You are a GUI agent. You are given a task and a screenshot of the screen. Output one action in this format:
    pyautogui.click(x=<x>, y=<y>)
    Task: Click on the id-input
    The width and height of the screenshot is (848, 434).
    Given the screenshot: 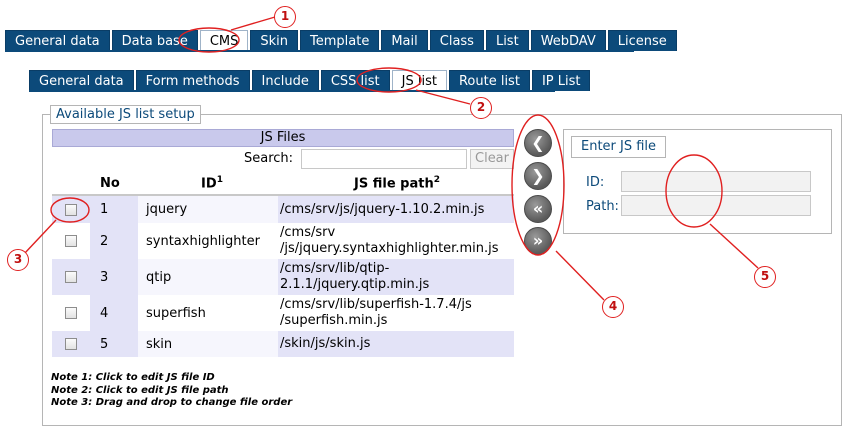 What is the action you would take?
    pyautogui.click(x=716, y=181)
    